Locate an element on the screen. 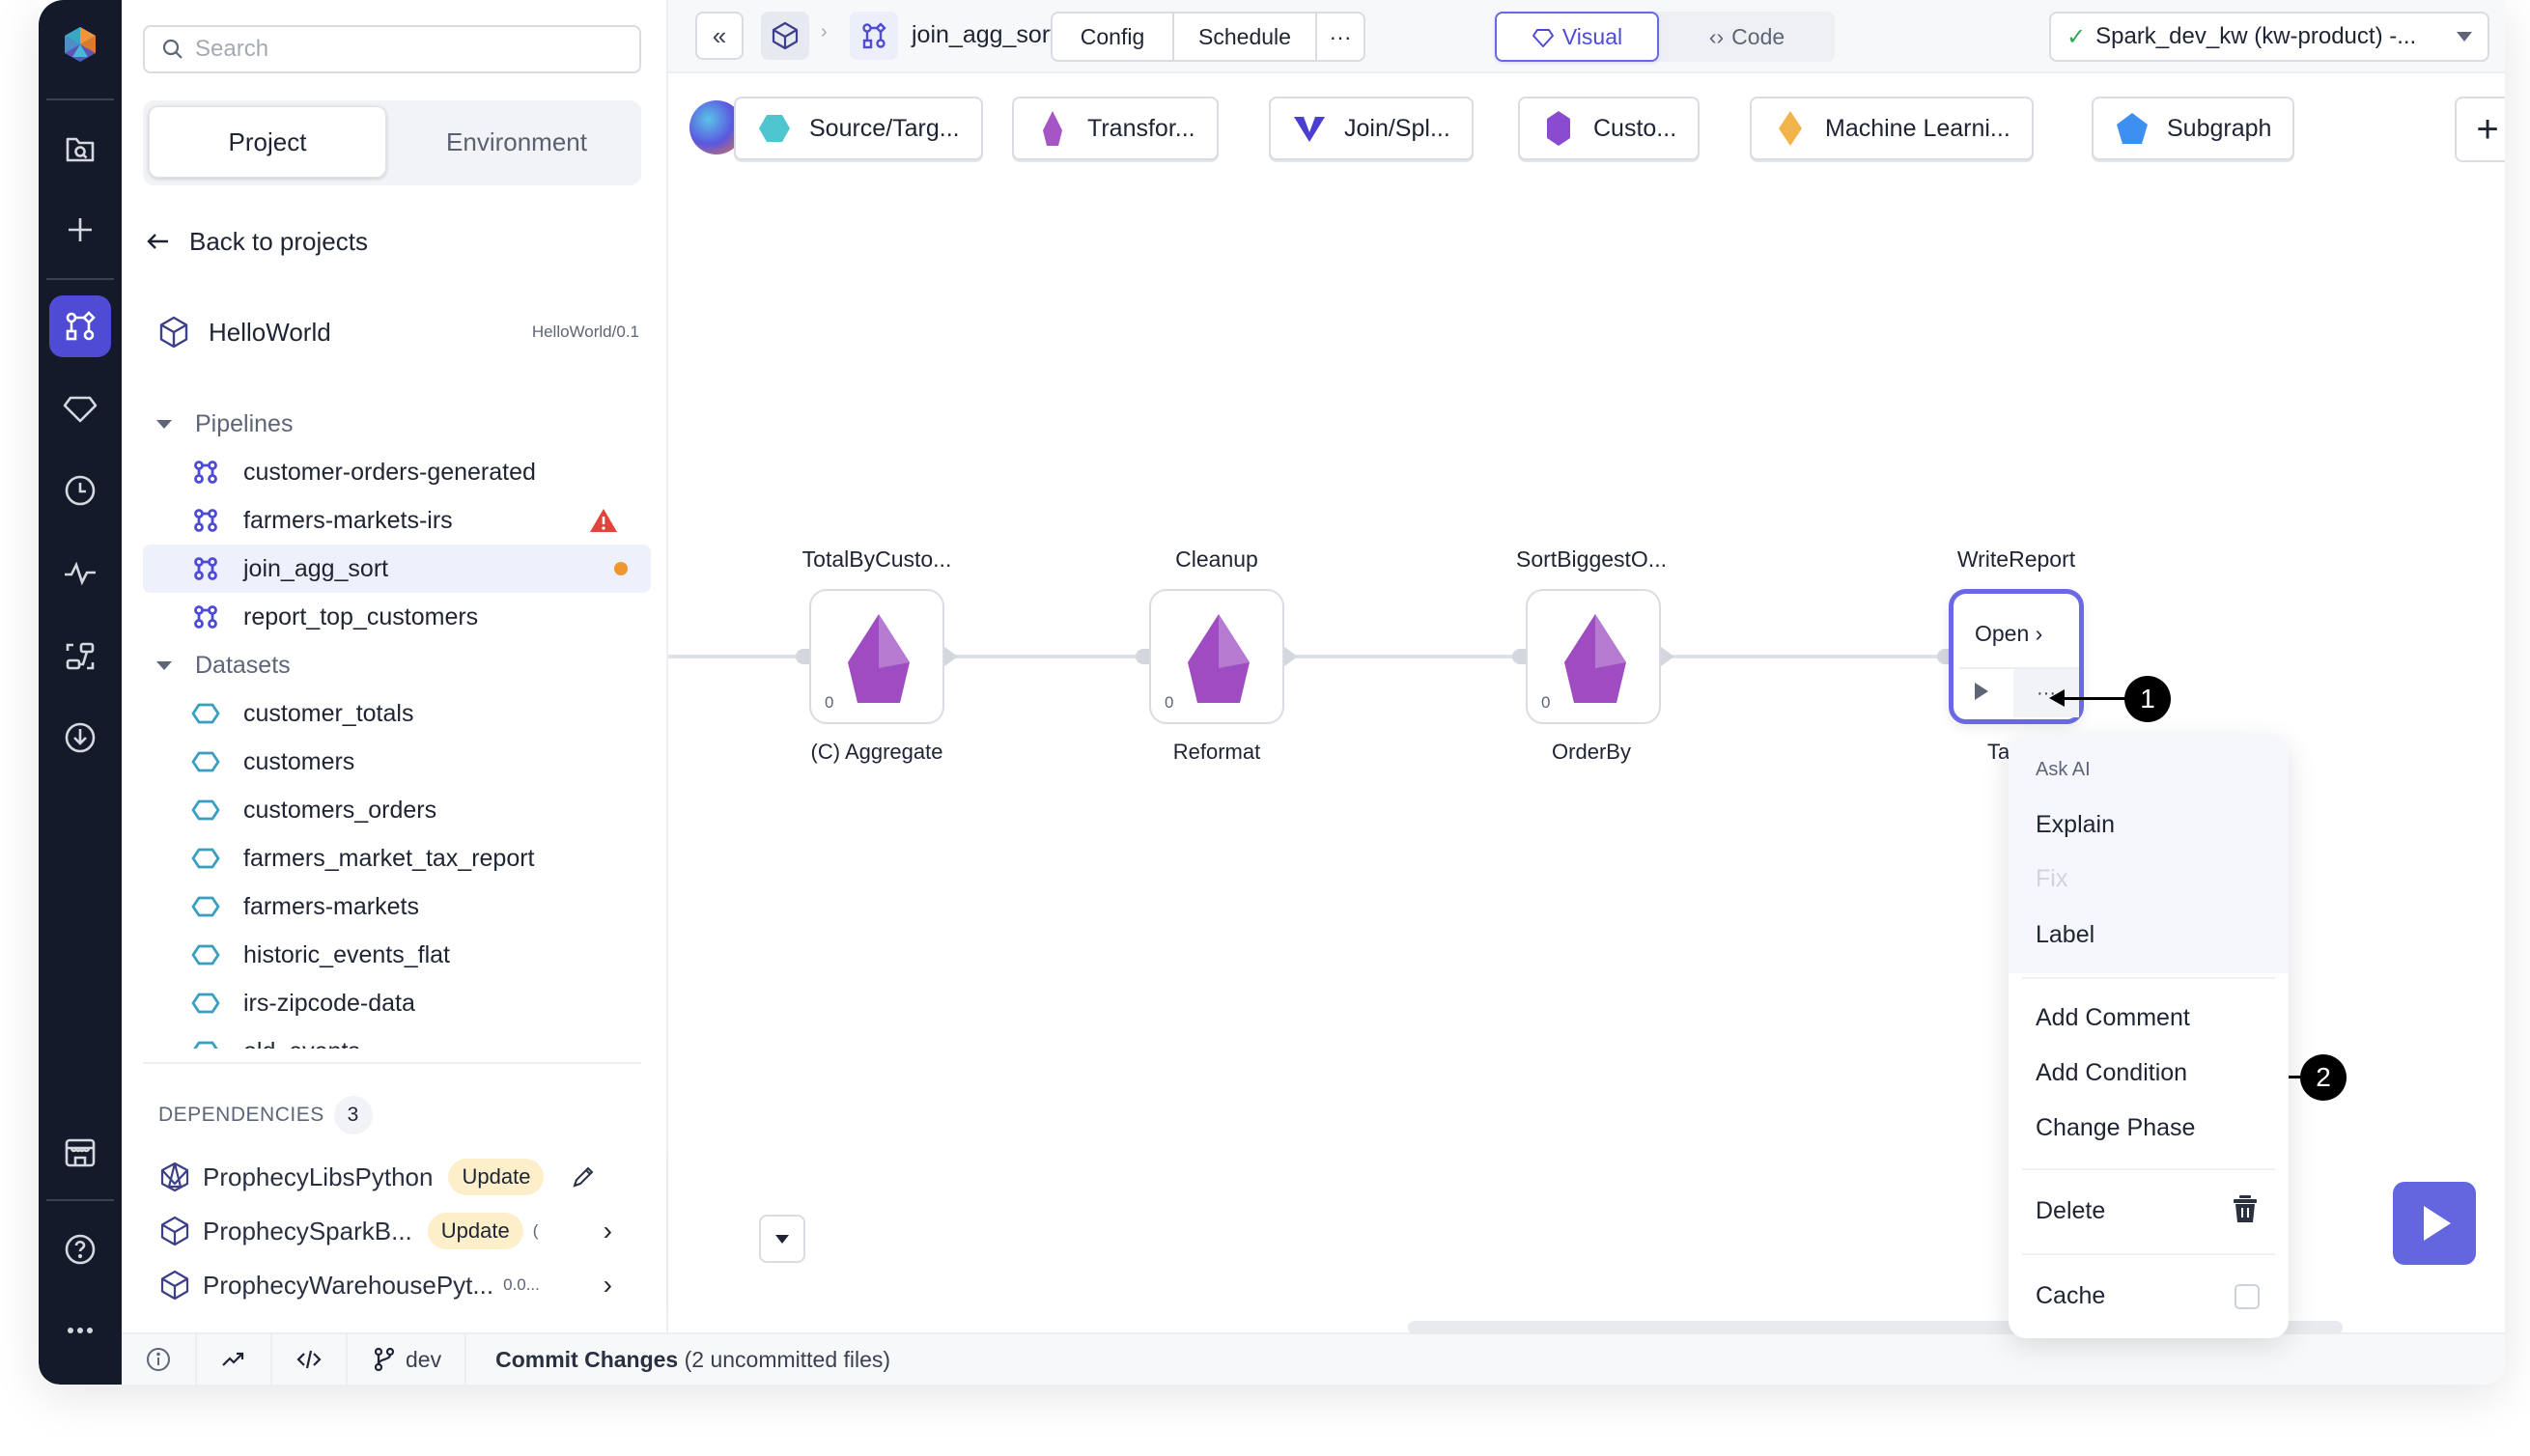 This screenshot has width=2530, height=1456. gem-node-aggregate: 0 is located at coordinates (876, 657).